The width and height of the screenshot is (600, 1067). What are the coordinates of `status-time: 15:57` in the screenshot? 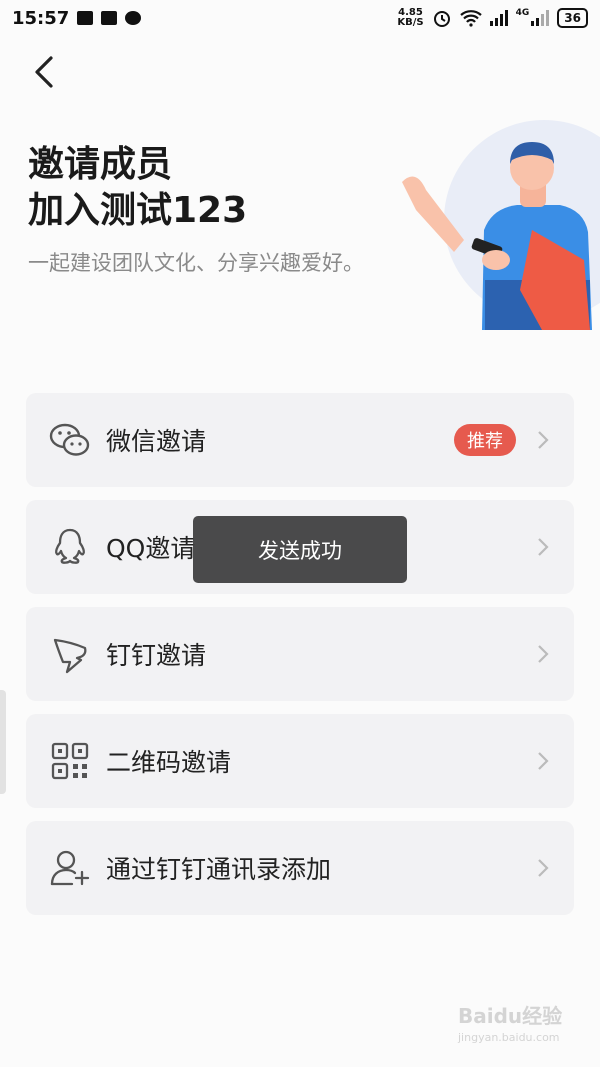 It's located at (41, 18).